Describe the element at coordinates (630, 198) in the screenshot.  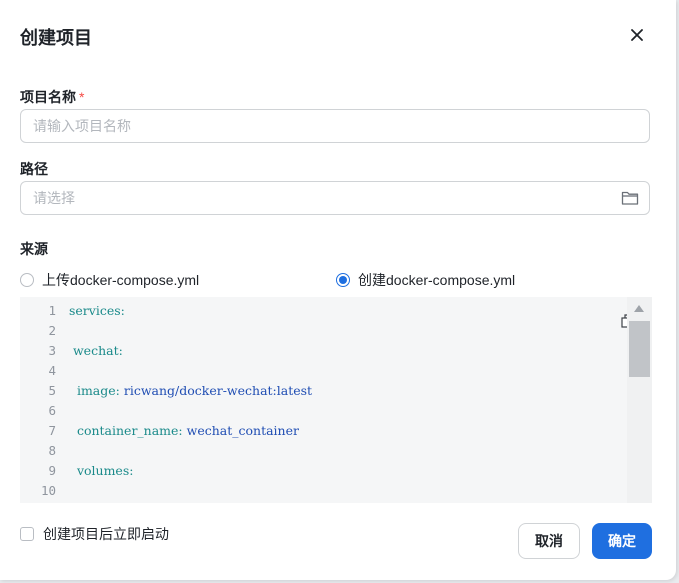
I see `folder-icon` at that location.